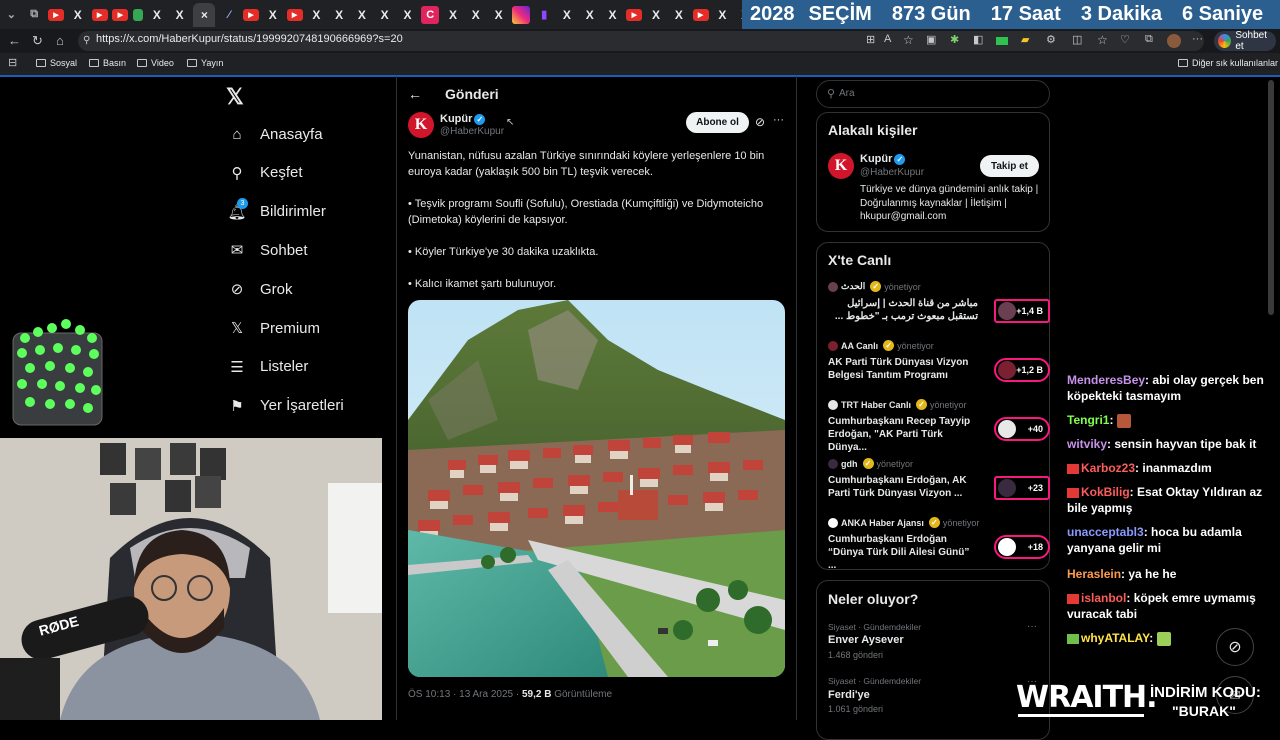 This screenshot has width=1280, height=740. What do you see at coordinates (1051, 39) in the screenshot?
I see `extensions-icon: ⚙` at bounding box center [1051, 39].